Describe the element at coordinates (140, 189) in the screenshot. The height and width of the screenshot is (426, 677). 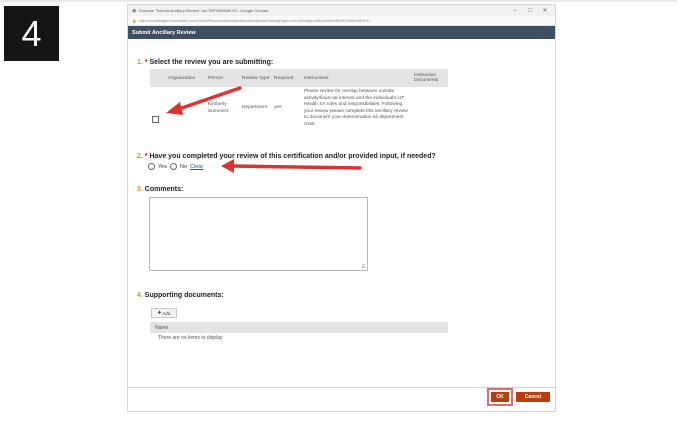
I see `question-number: 3.` at that location.